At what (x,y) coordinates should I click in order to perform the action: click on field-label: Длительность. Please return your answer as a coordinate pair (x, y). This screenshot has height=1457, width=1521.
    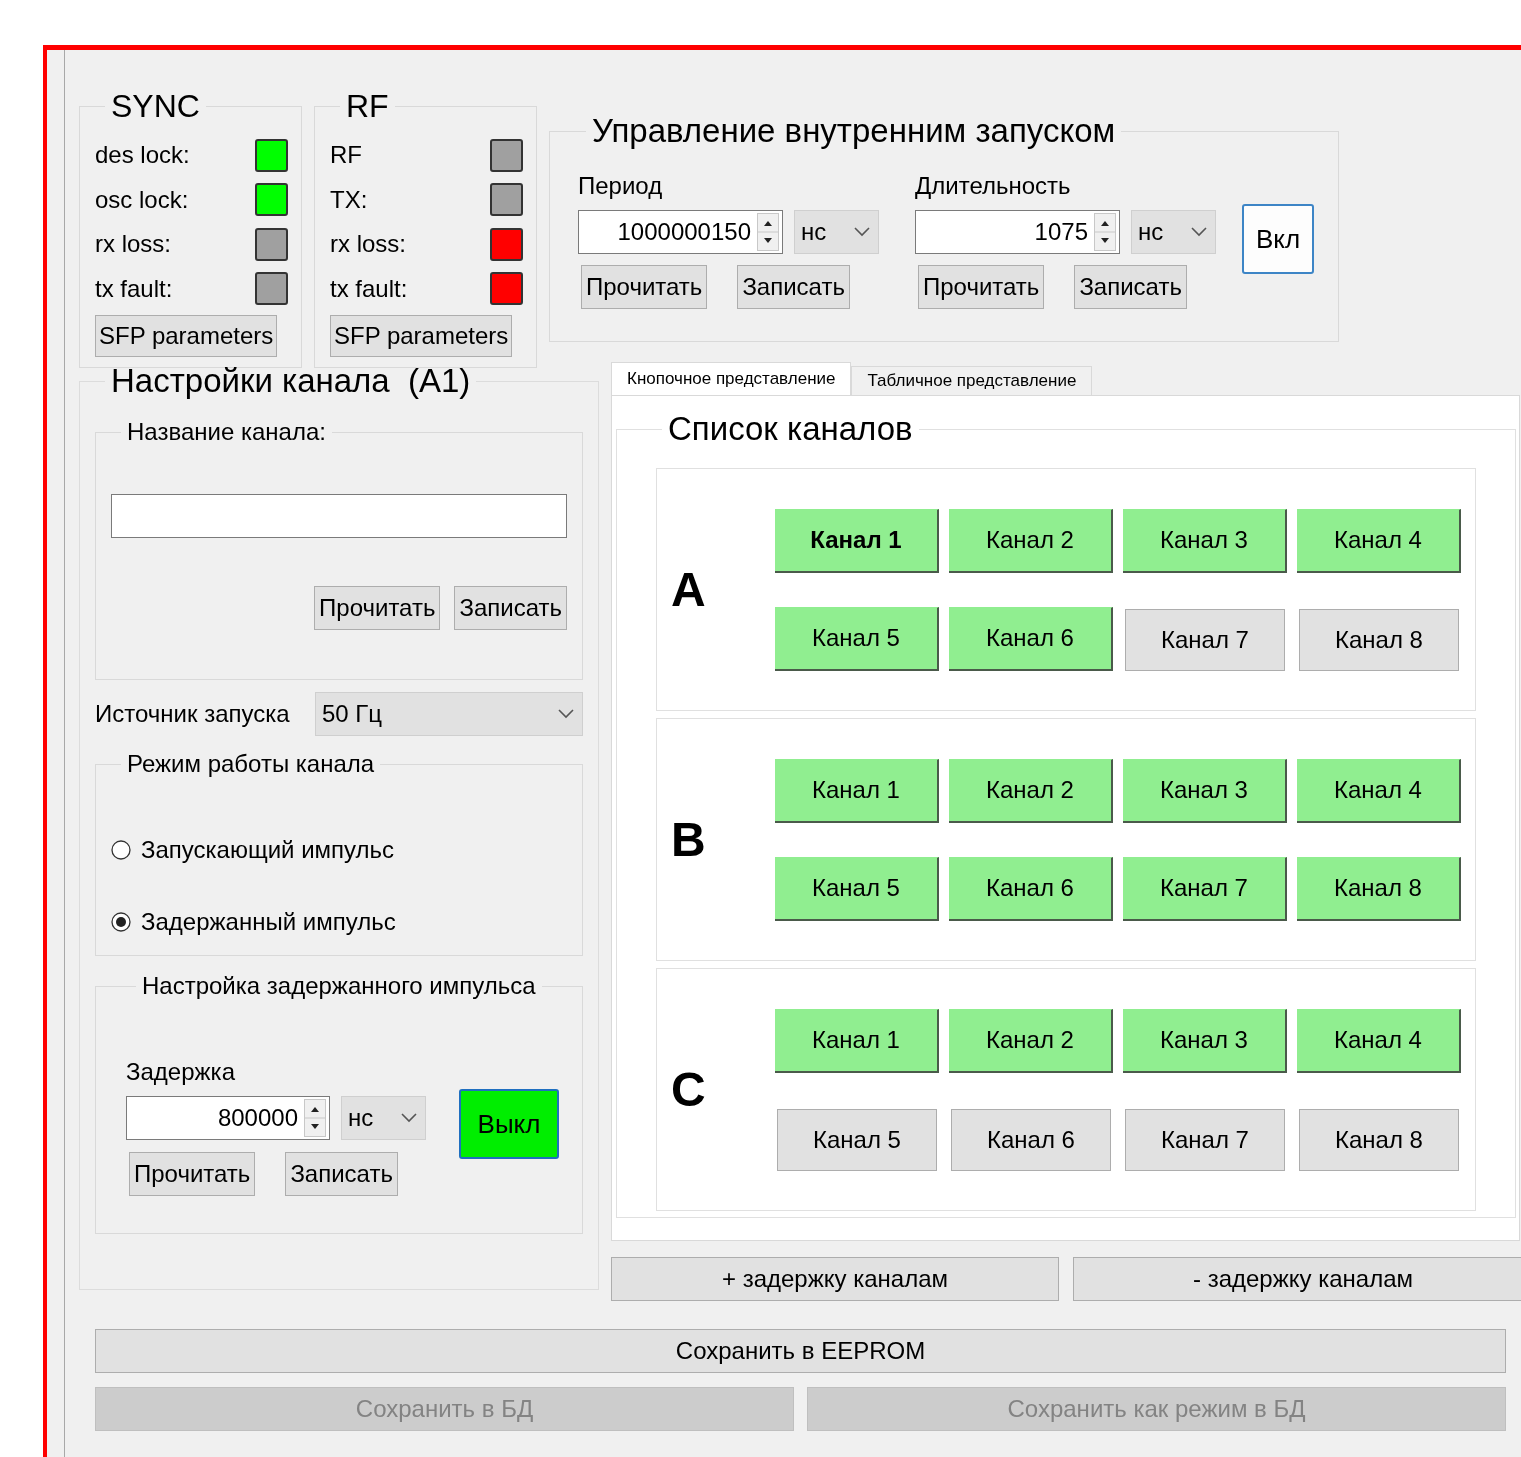
    Looking at the image, I should click on (993, 186).